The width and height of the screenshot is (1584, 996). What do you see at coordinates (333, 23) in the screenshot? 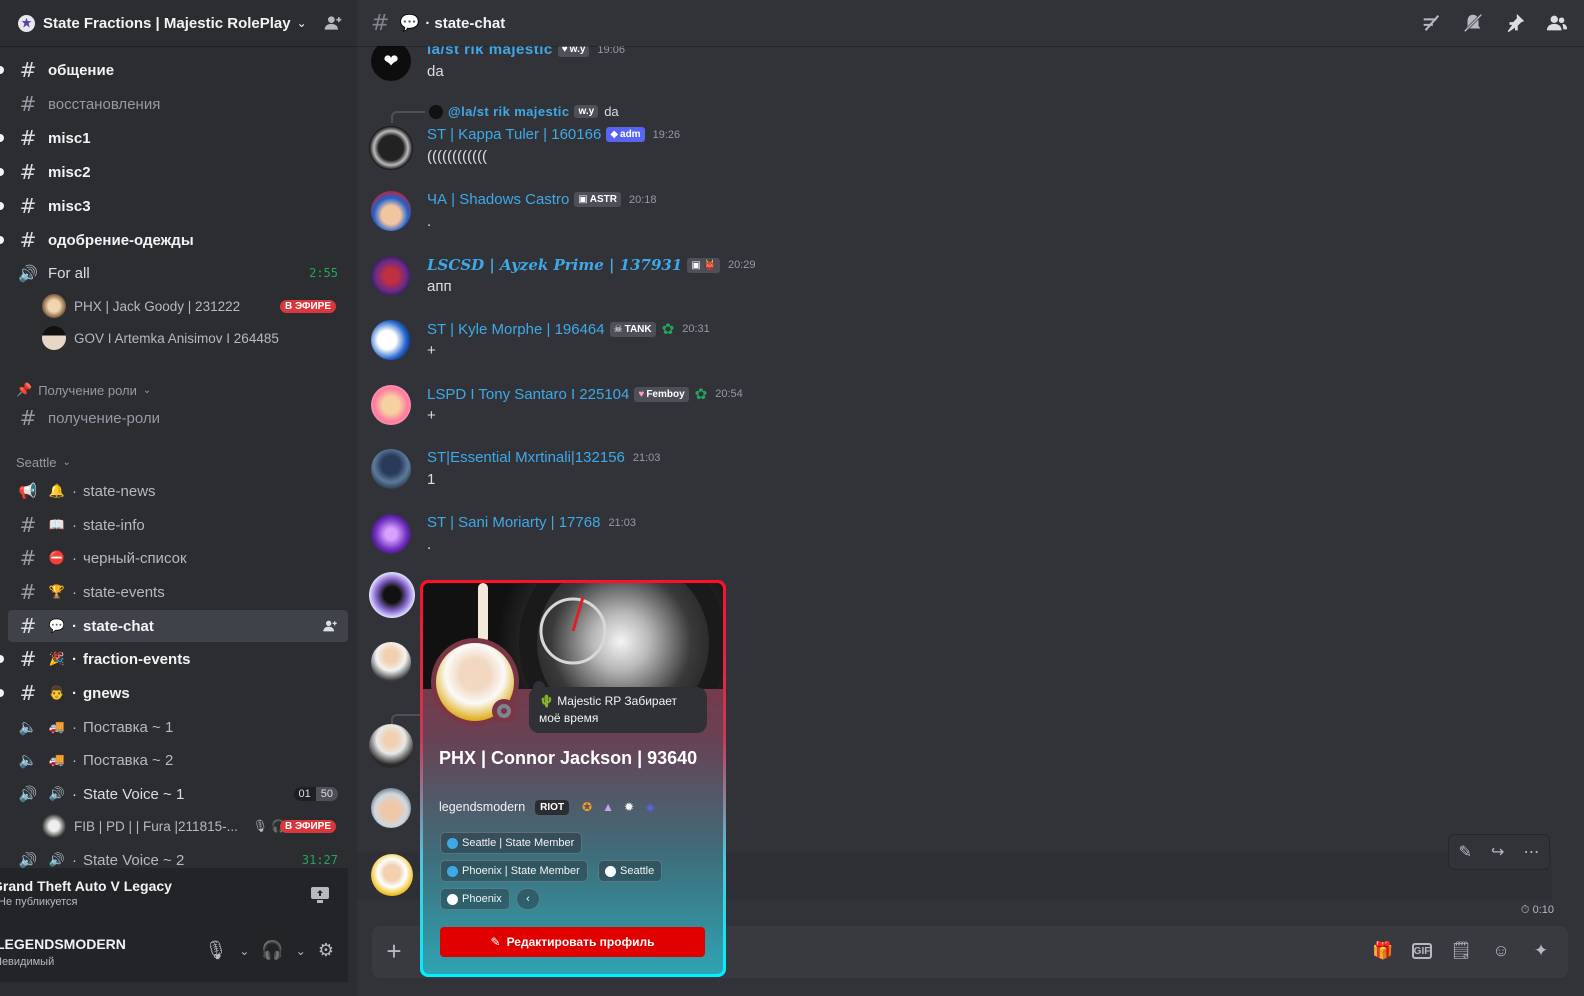
I see `invite-people-icon` at bounding box center [333, 23].